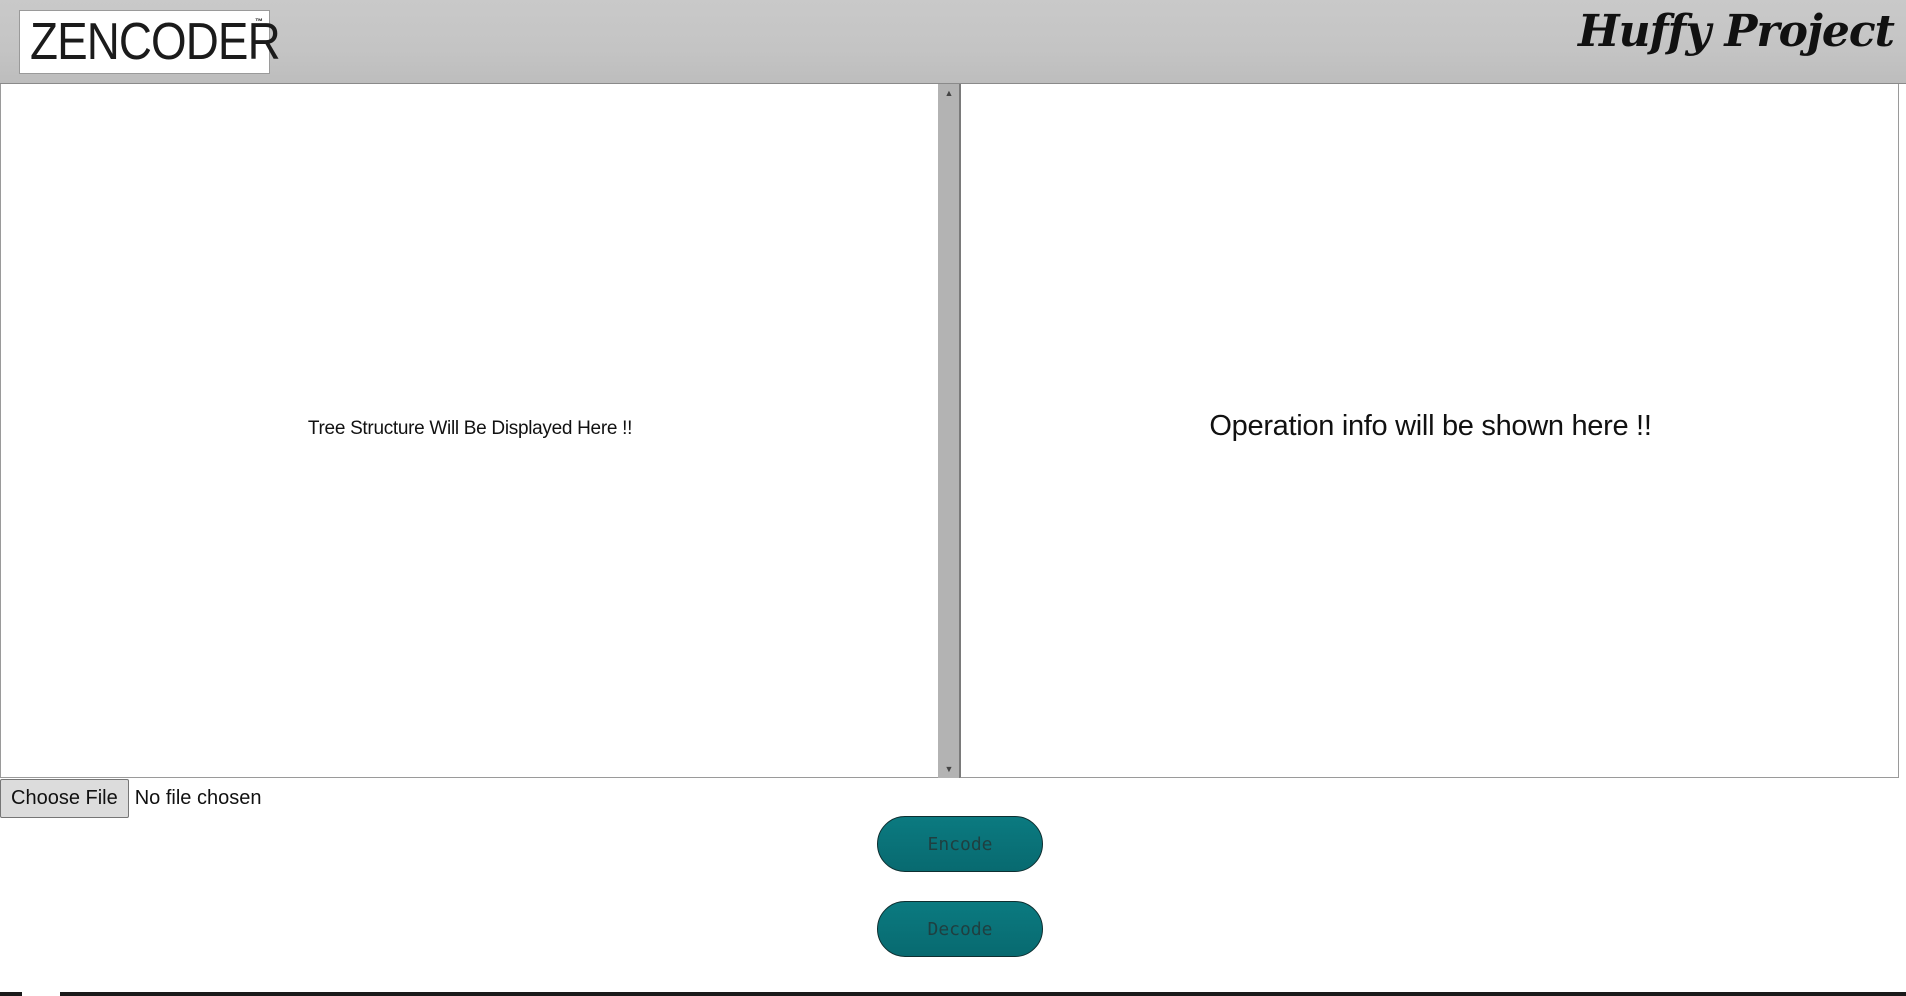 This screenshot has height=996, width=1906. I want to click on logo-text: ZENCODER, so click(155, 42).